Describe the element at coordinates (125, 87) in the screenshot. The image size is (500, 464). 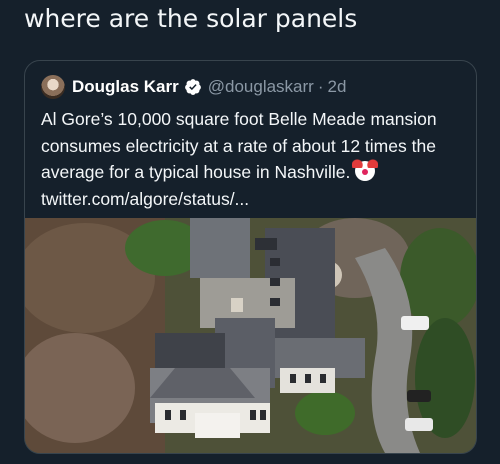
I see `author-display-name: Douglas Karr` at that location.